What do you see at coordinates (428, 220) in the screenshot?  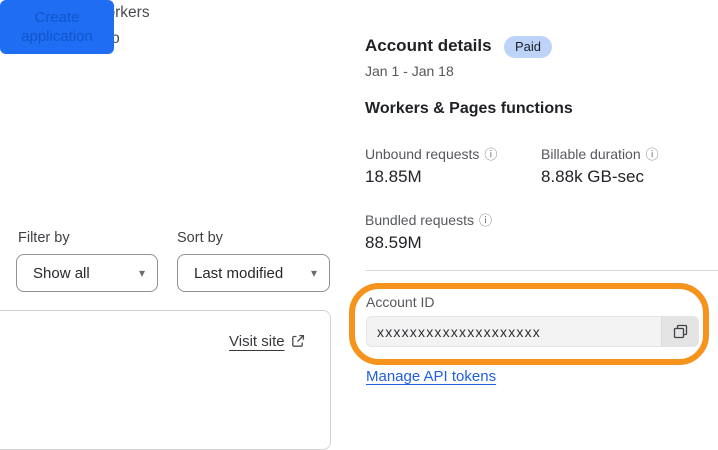 I see `bundled-requests-label: Bundled requests ⓘ` at bounding box center [428, 220].